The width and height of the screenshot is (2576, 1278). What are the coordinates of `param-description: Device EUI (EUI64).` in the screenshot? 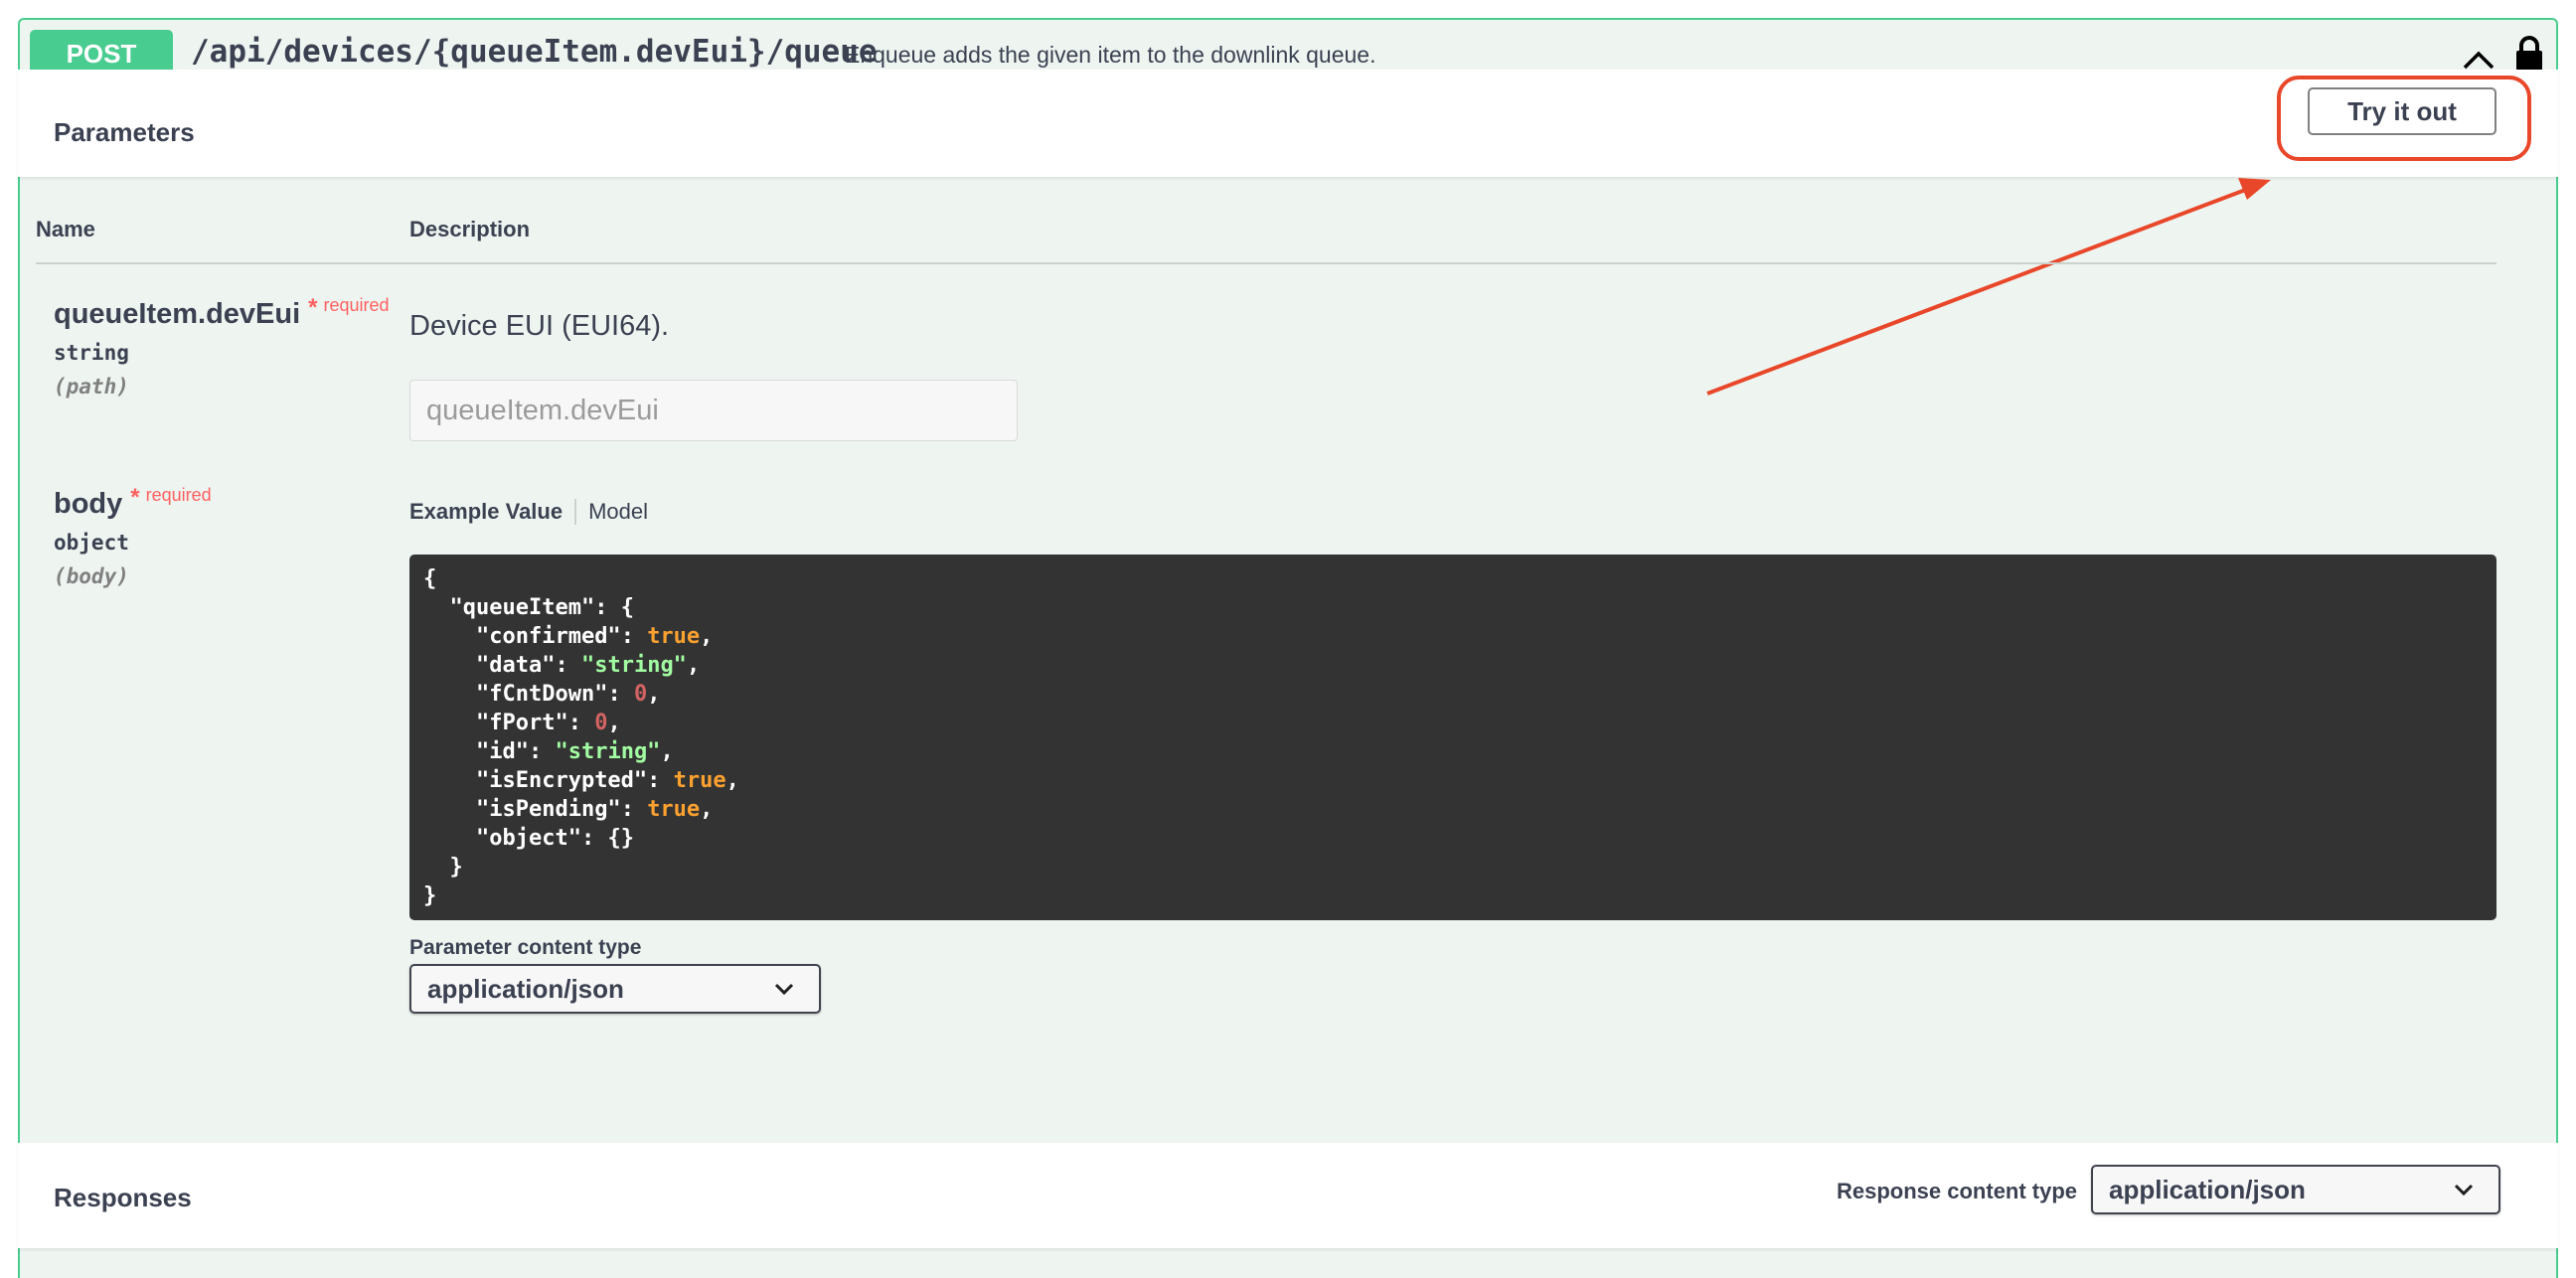 It's located at (539, 326).